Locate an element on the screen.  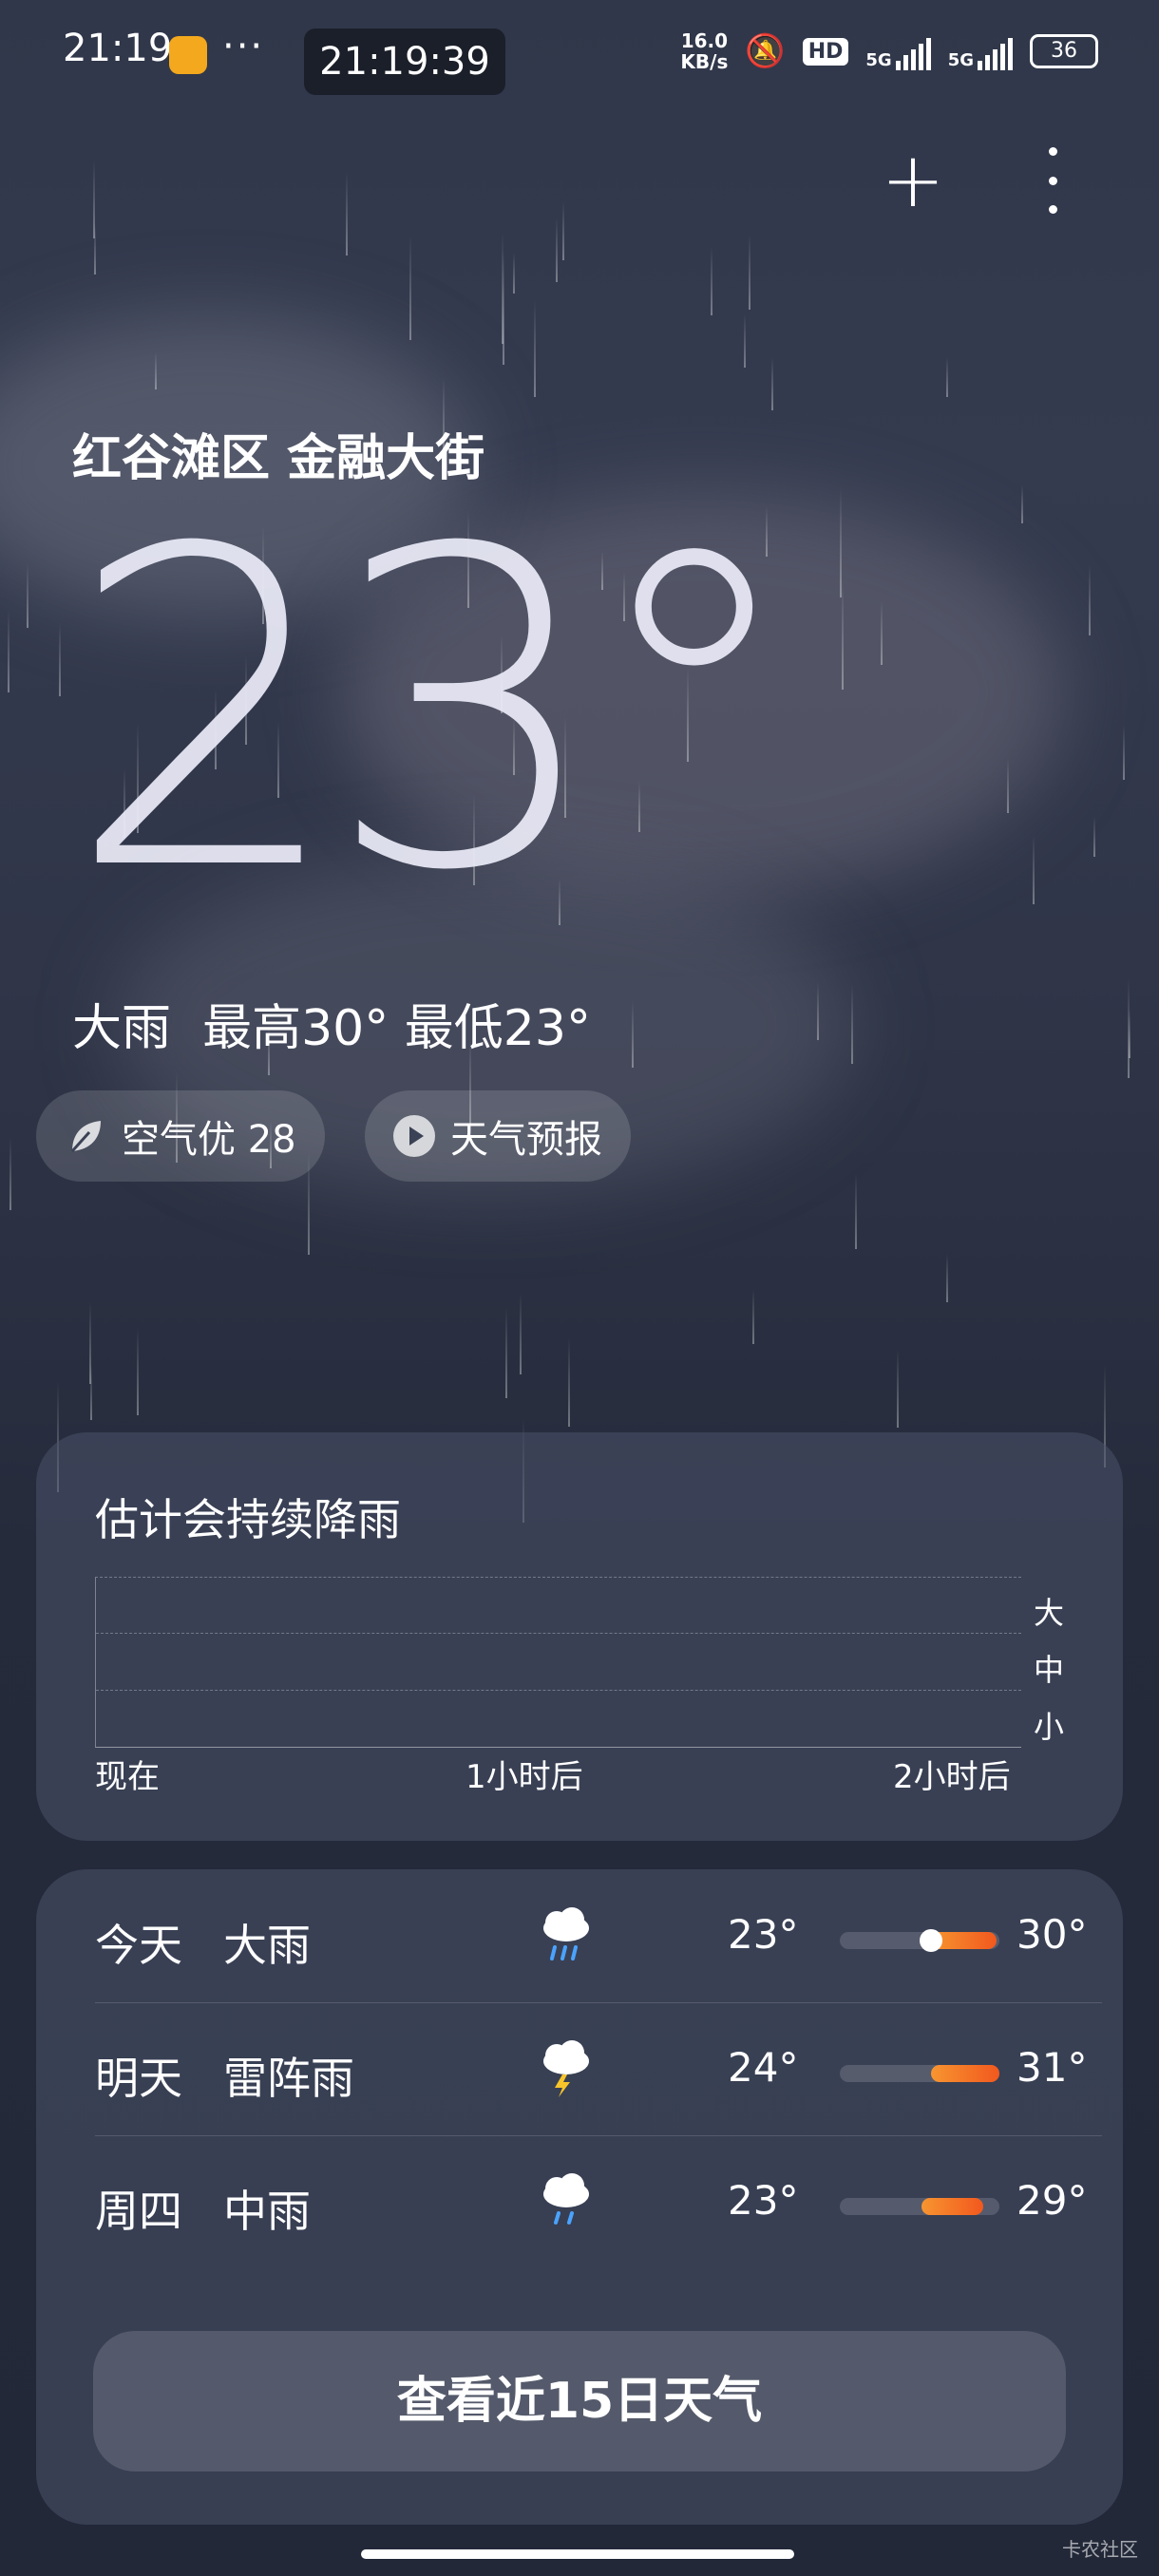
day-label: 今天 is located at coordinates (138, 1946).